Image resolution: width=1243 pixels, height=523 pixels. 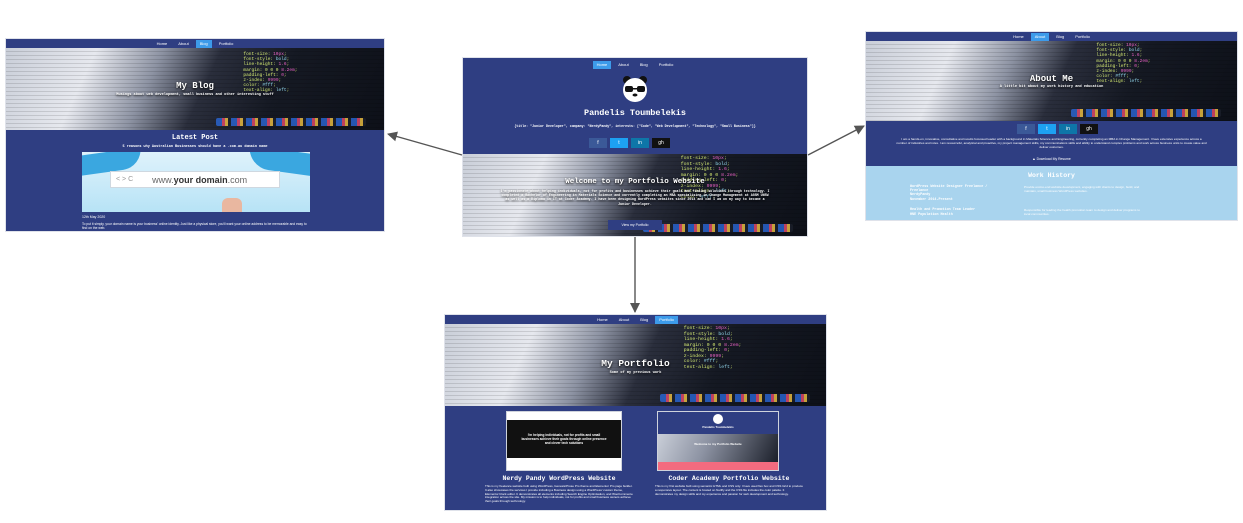 What do you see at coordinates (626, 219) in the screenshot?
I see `connector-arrows` at bounding box center [626, 219].